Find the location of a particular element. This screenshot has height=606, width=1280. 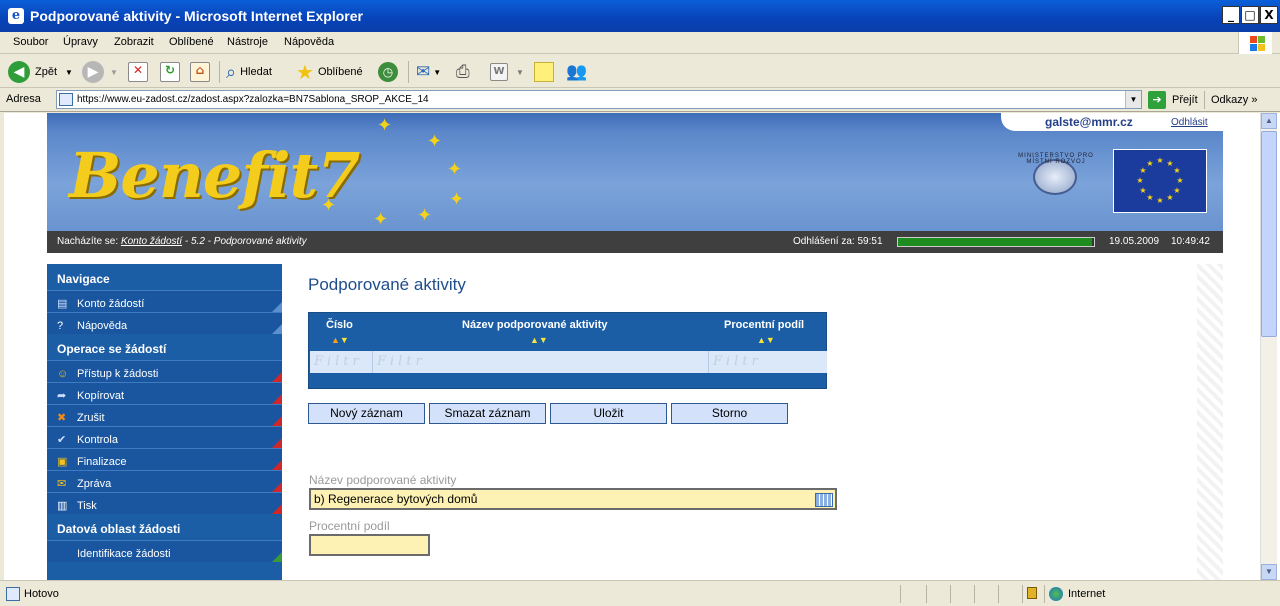

mail-button: ✉ ▼ is located at coordinates (428, 72).